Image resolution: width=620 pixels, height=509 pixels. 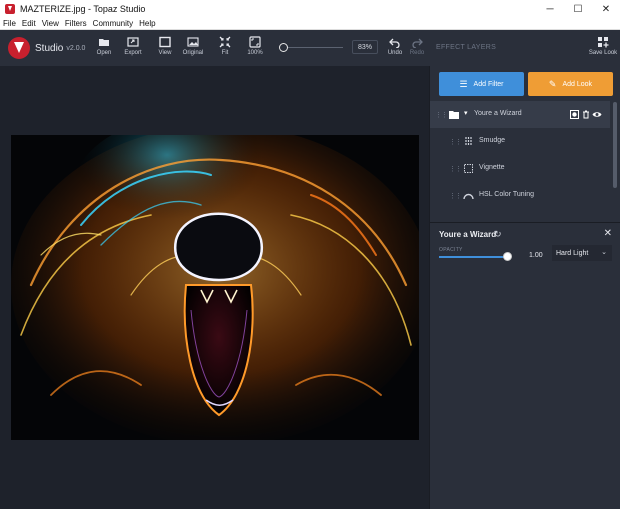 What do you see at coordinates (49, 48) in the screenshot?
I see `studio-name: Studio` at bounding box center [49, 48].